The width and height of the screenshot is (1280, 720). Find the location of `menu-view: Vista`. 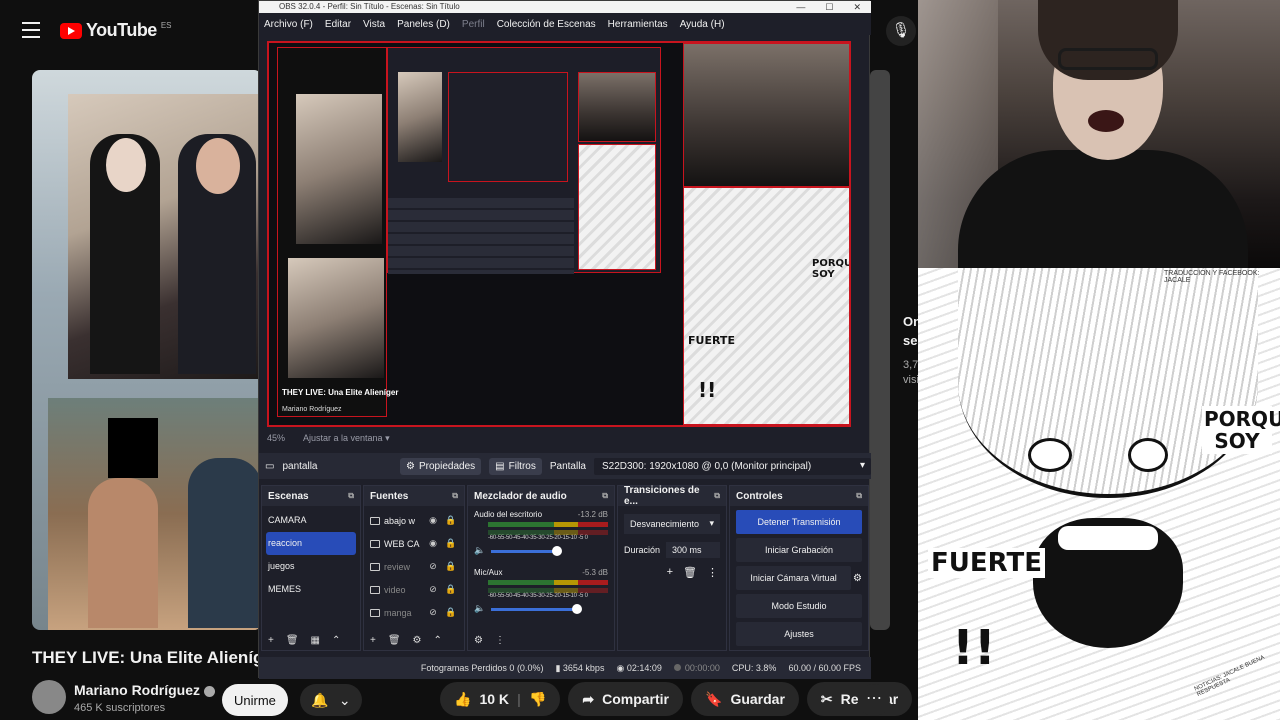

menu-view: Vista is located at coordinates (374, 24).